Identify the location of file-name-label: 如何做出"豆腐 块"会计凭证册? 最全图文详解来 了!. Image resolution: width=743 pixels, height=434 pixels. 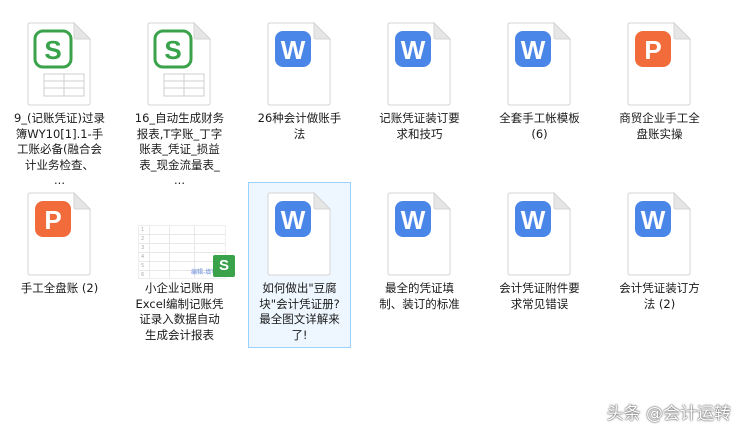
(299, 311).